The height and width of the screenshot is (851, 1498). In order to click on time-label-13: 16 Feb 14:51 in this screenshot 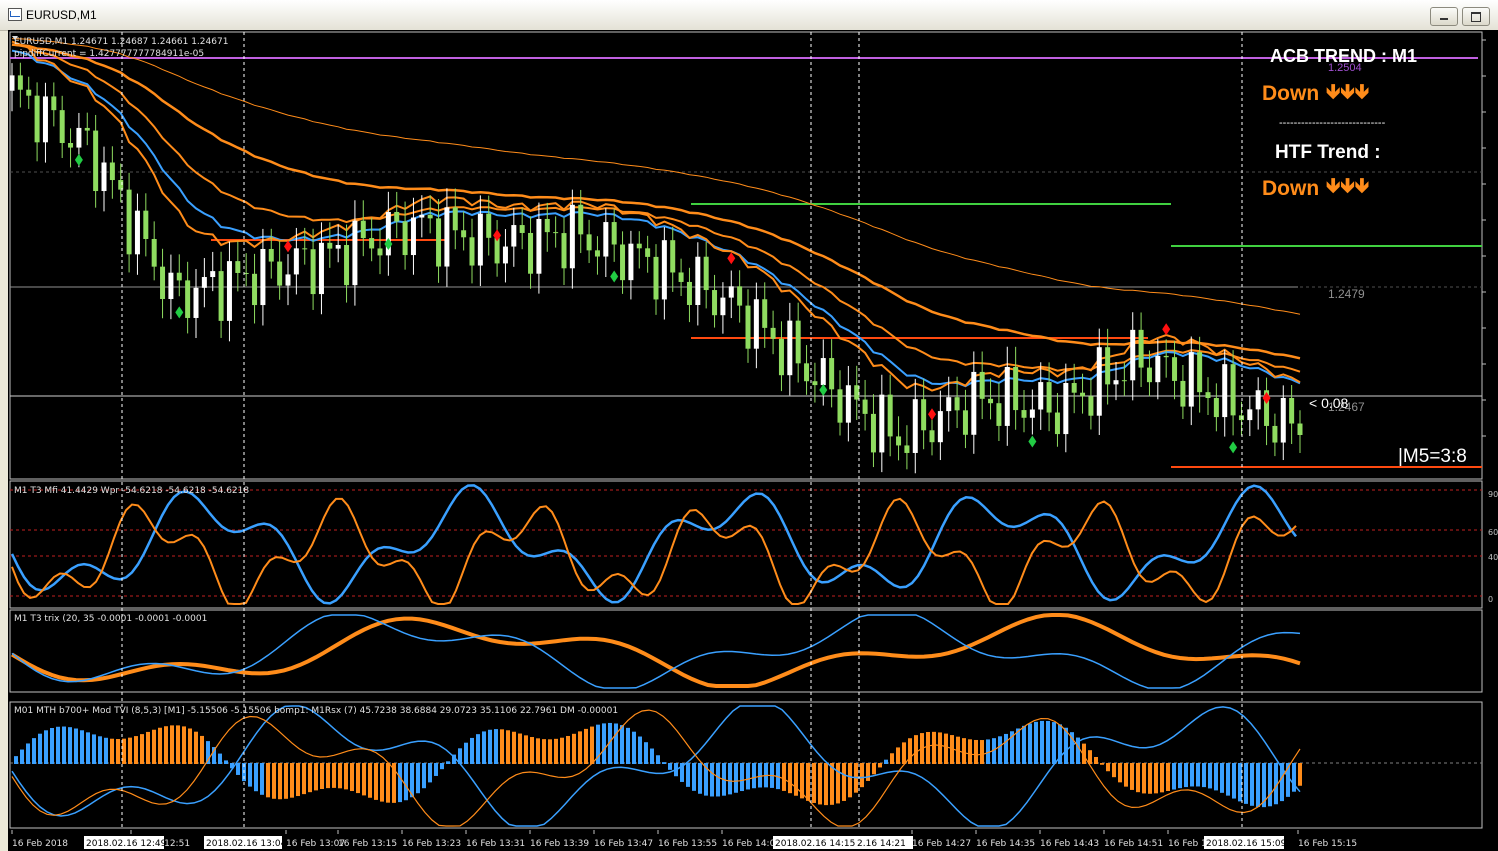, I will do `click(1133, 844)`.